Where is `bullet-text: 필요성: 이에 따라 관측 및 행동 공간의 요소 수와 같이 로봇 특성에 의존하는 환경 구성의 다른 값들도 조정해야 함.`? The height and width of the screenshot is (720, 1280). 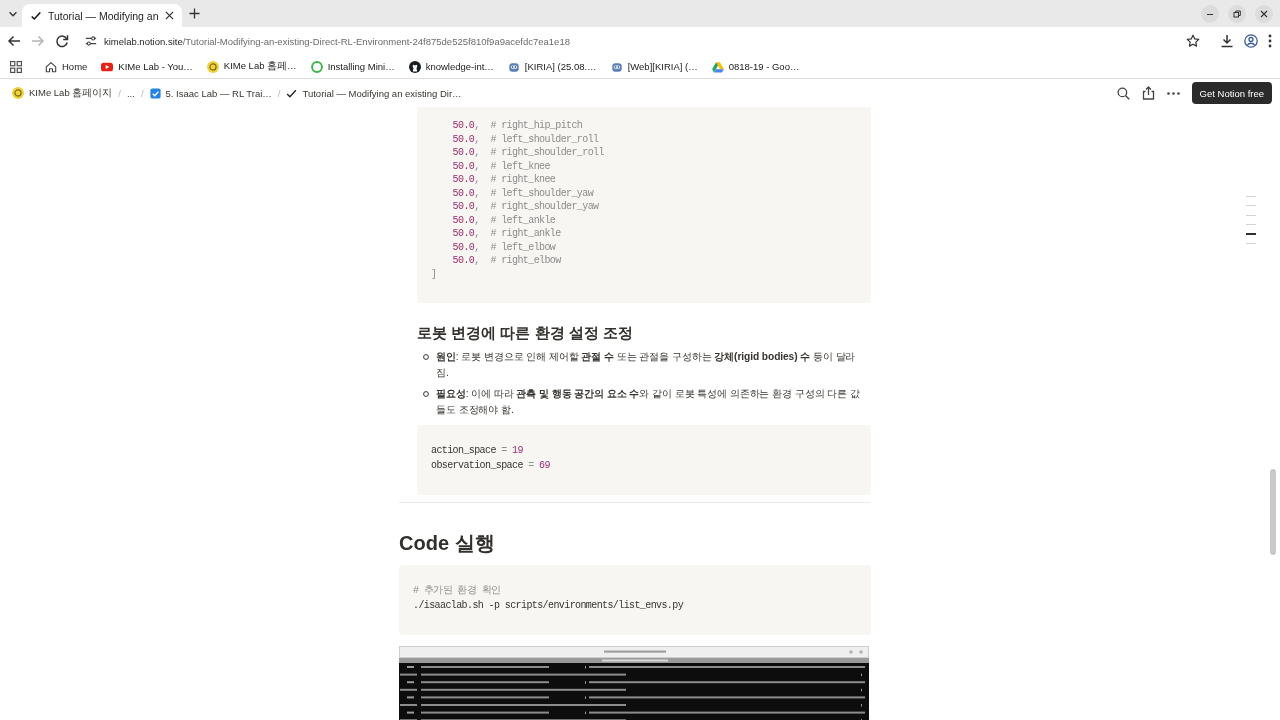 bullet-text: 필요성: 이에 따라 관측 및 행동 공간의 요소 수와 같이 로봇 특성에 의존하는 환경 구성의 다른 값들도 조정해야 함. is located at coordinates (648, 402).